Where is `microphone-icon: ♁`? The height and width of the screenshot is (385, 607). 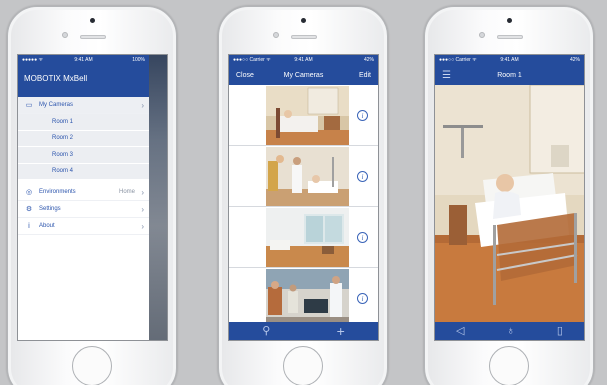
microphone-icon: ♁ is located at coordinates (511, 331).